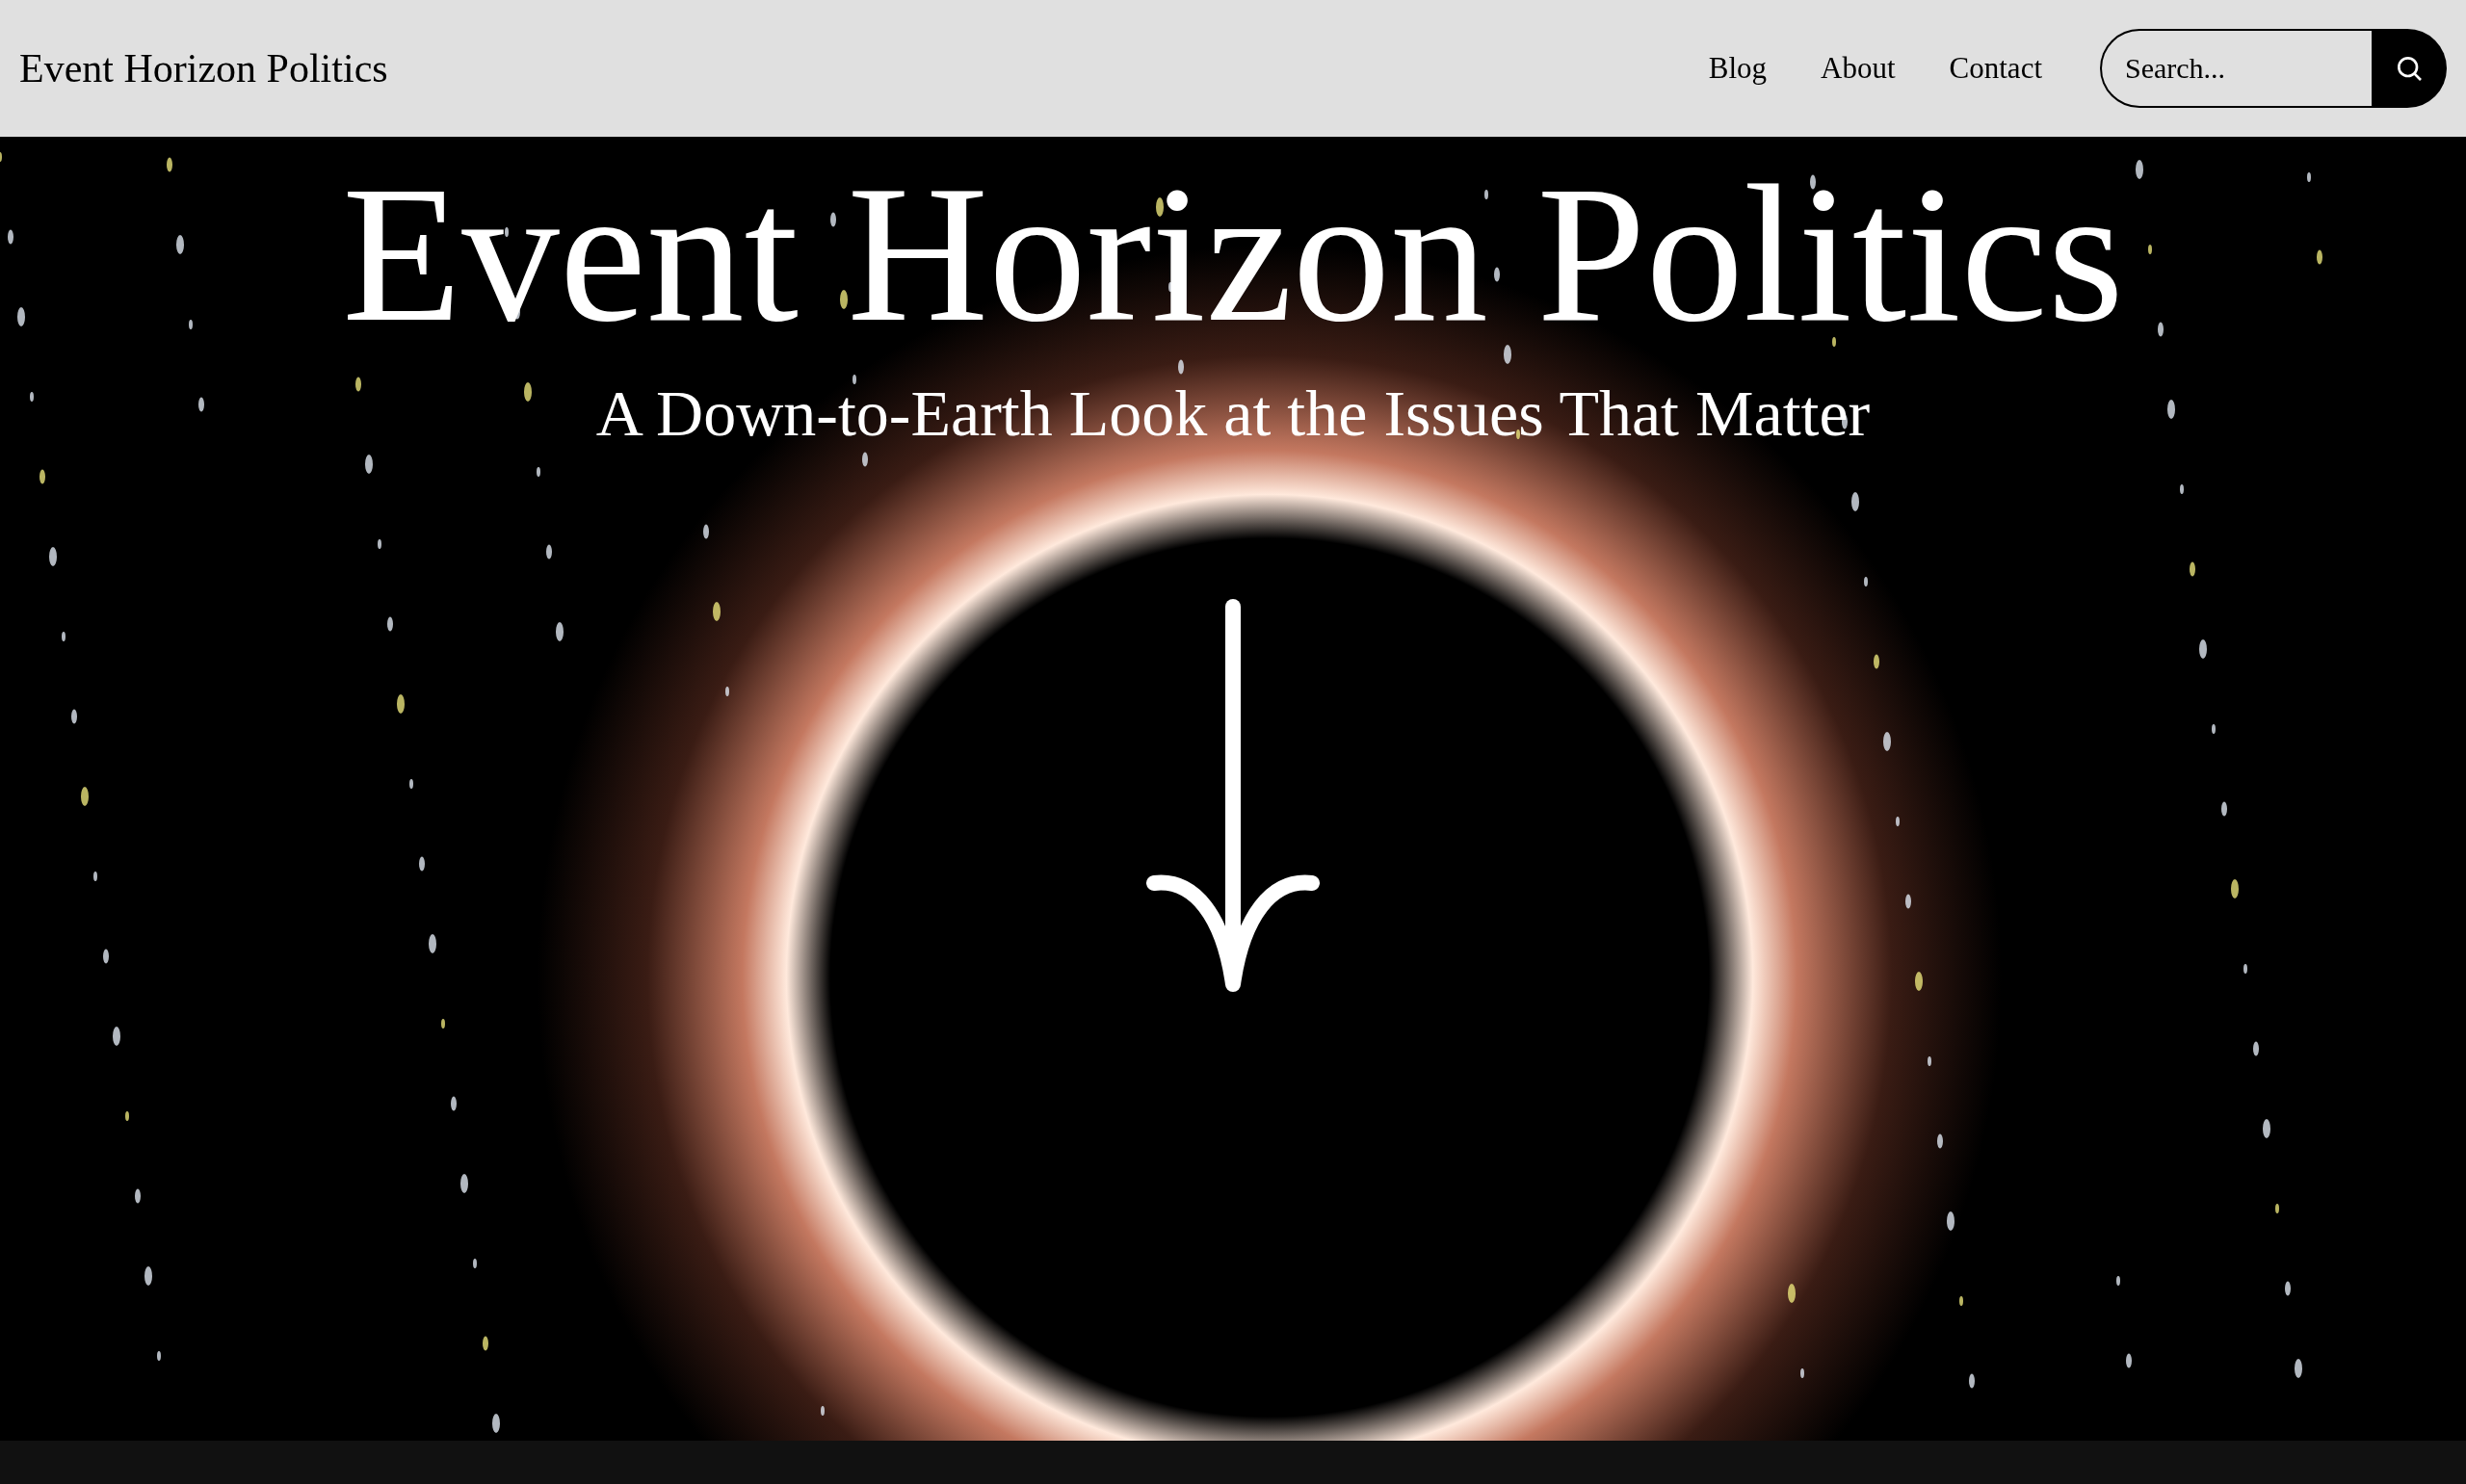  I want to click on site-title-link: Event Horizon Politics, so click(203, 69).